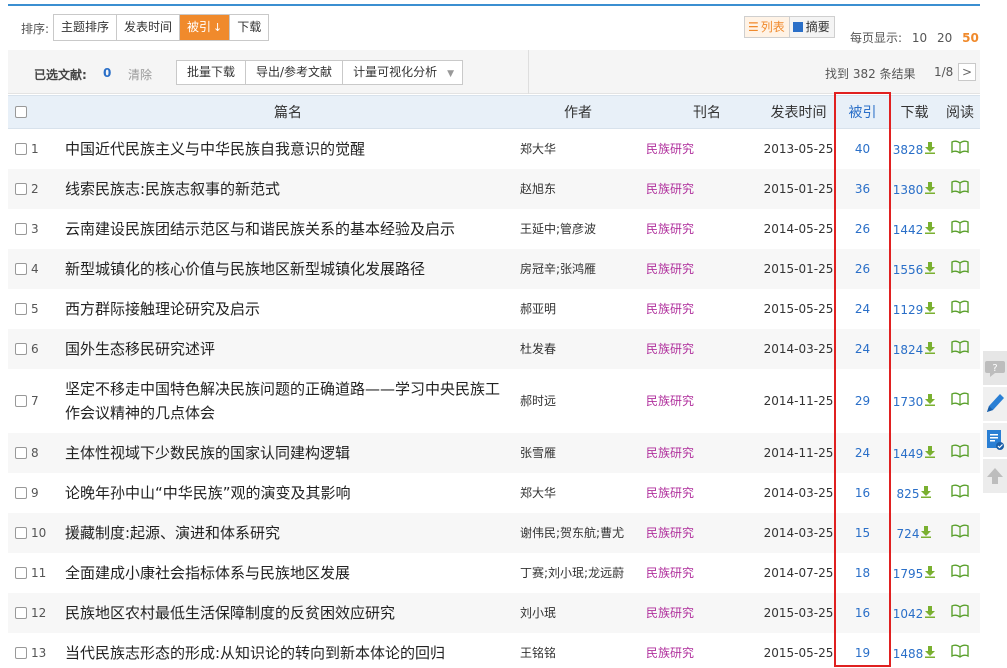  I want to click on citation-count: 18, so click(862, 573).